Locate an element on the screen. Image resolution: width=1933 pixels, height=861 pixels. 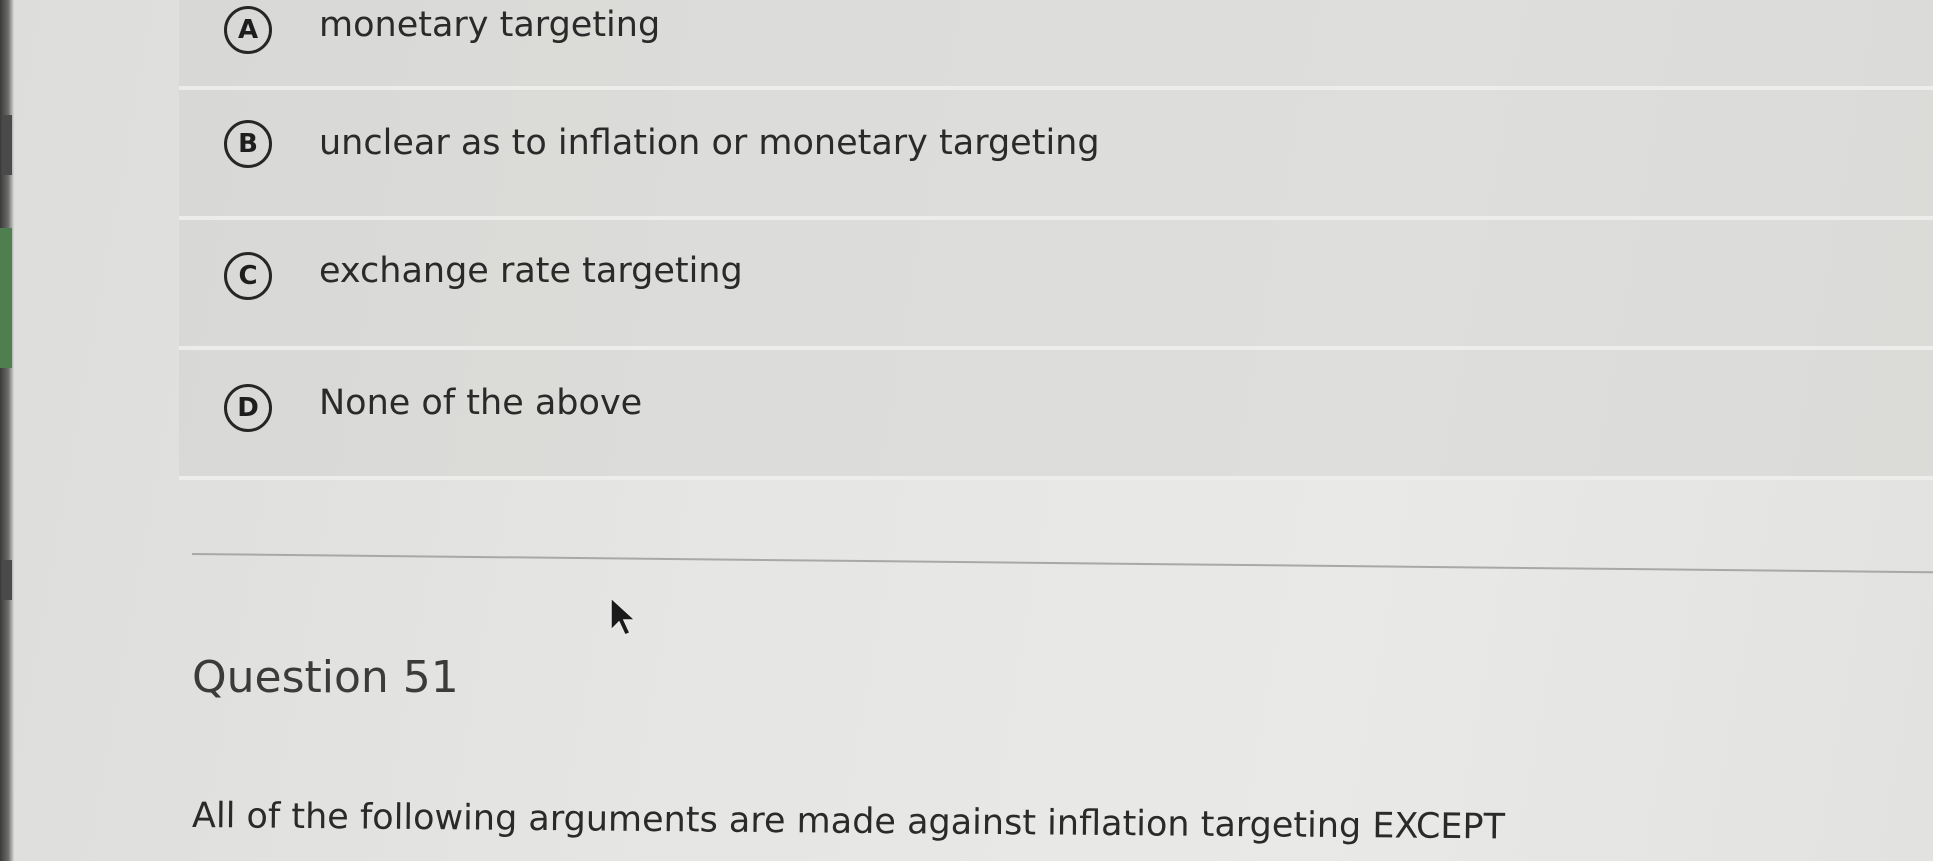
option-letter-badge: A is located at coordinates (248, 30).